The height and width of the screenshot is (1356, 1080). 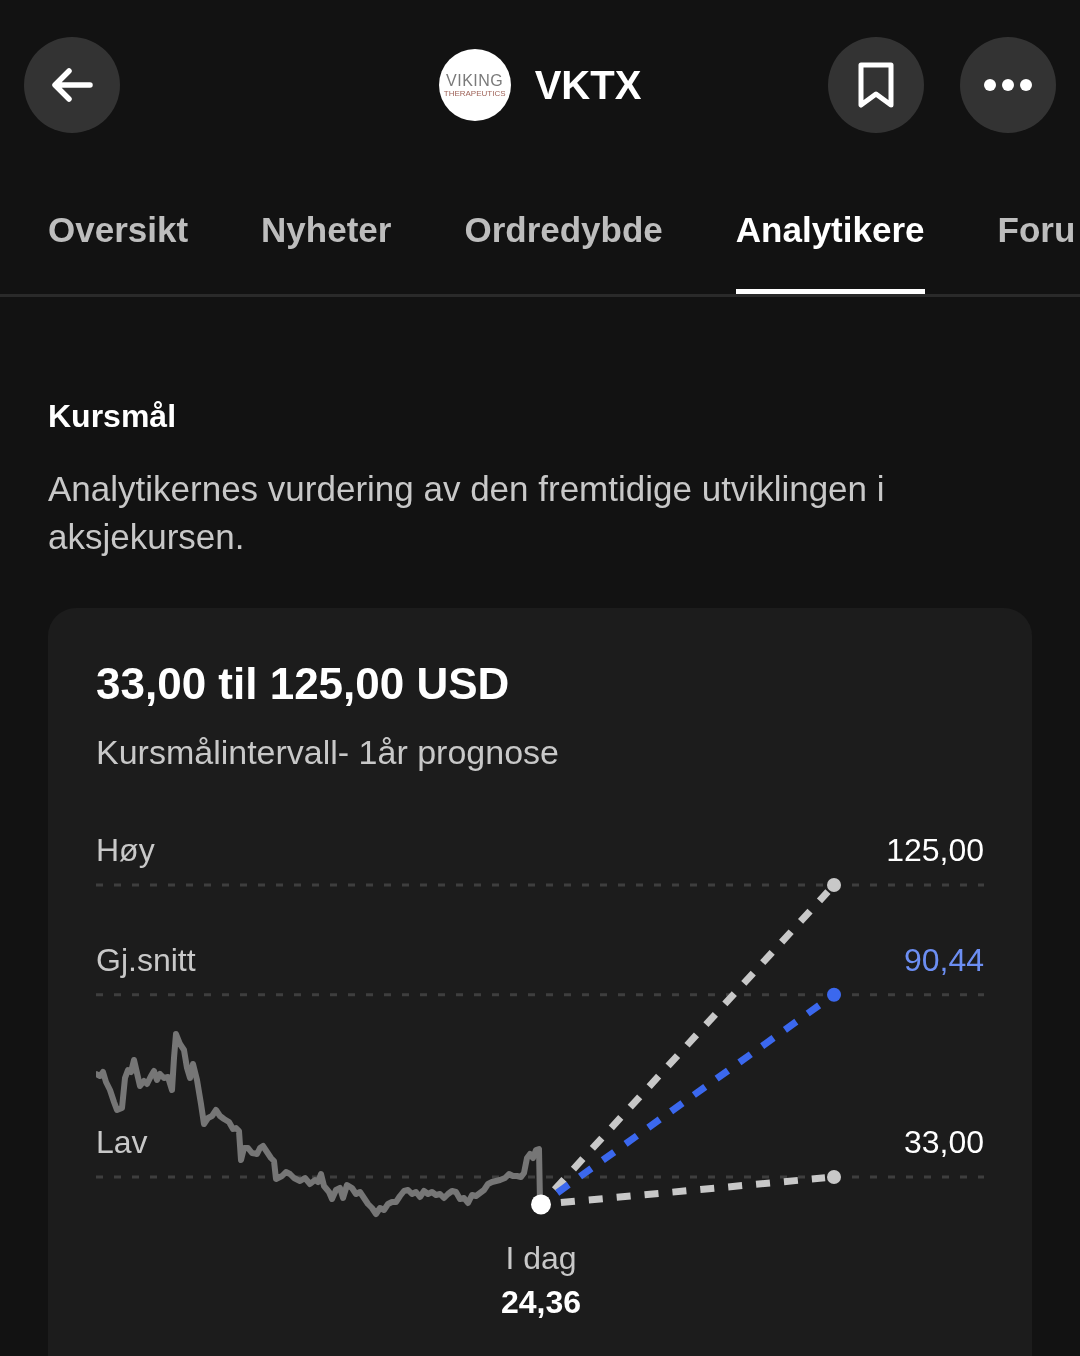 What do you see at coordinates (541, 1303) in the screenshot?
I see `today-price: 24,36` at bounding box center [541, 1303].